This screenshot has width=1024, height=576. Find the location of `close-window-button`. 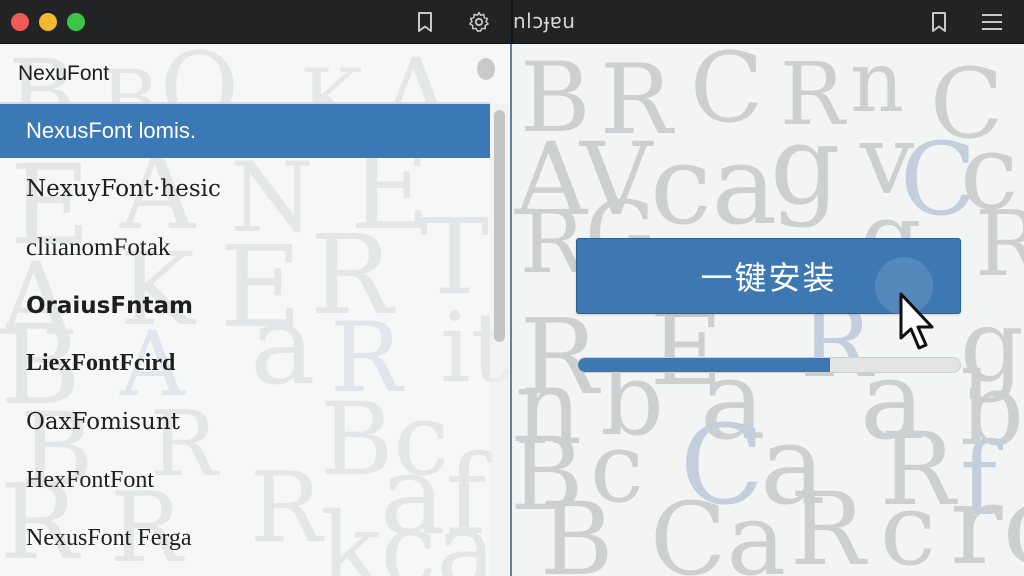

close-window-button is located at coordinates (20, 22).